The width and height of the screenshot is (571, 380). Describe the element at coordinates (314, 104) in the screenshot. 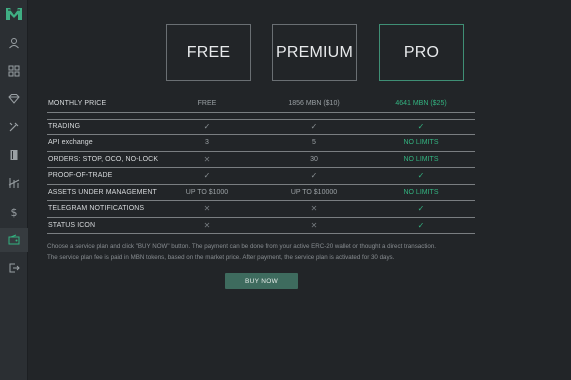

I see `premium-price: 1856 MBN ($10)` at that location.